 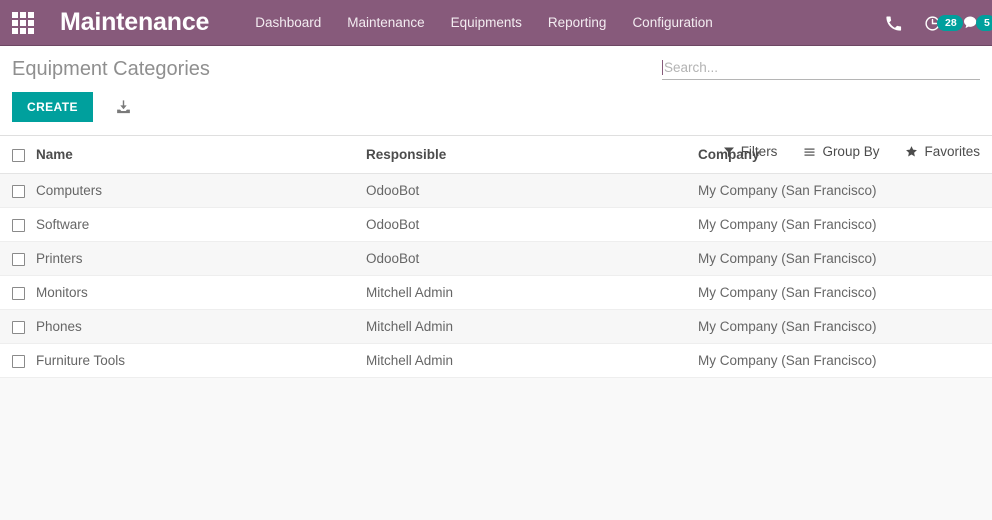 I want to click on phone-button, so click(x=893, y=23).